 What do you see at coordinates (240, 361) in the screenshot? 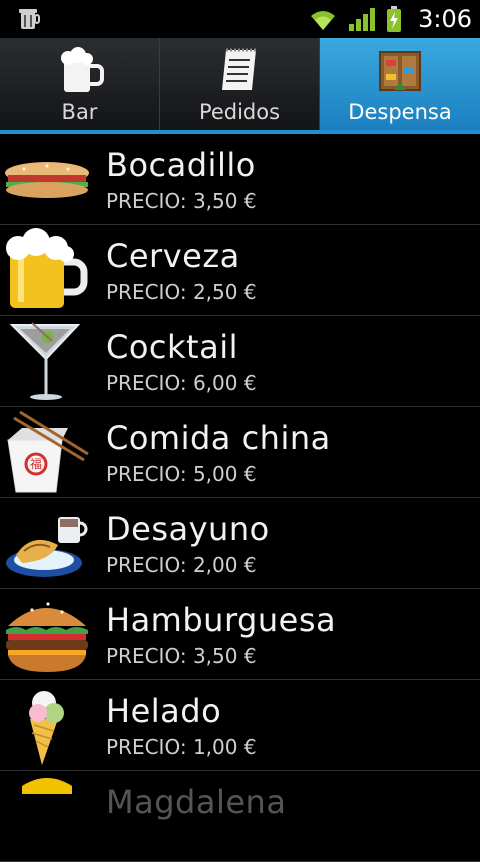
I see `list-item: Cocktail PRECIO: 6,00 €` at bounding box center [240, 361].